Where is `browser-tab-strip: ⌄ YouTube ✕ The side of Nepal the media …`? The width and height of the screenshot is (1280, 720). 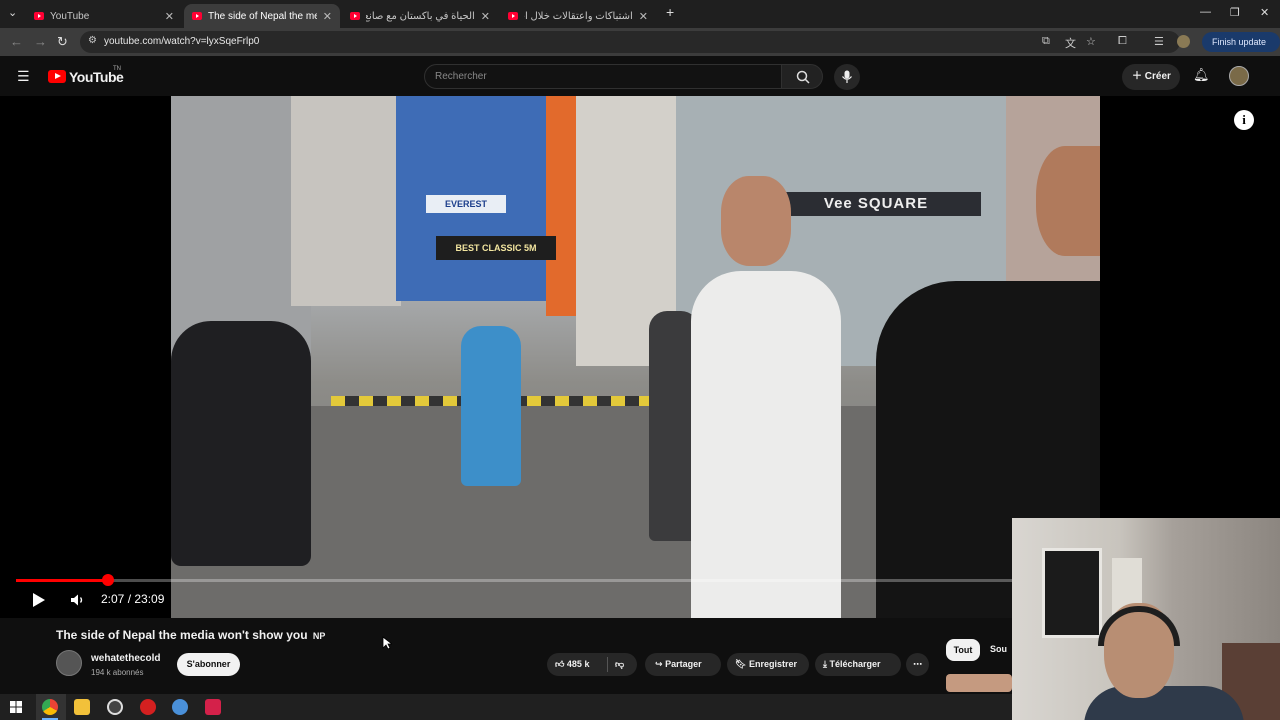
browser-tab-strip: ⌄ YouTube ✕ The side of Nepal the media … is located at coordinates (640, 14).